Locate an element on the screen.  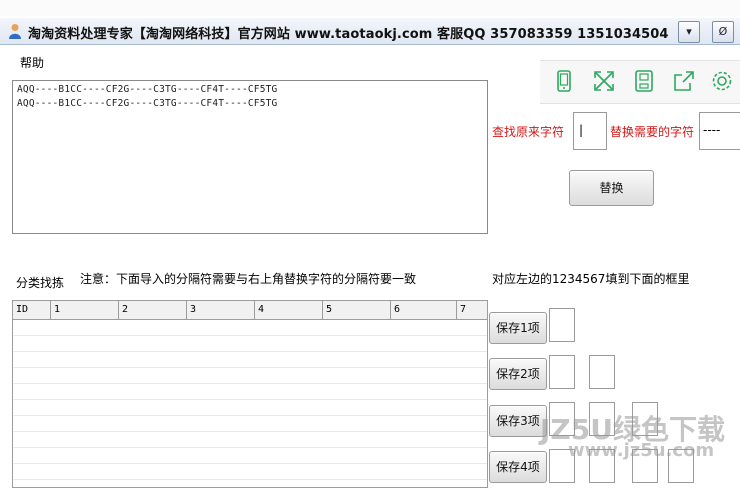
grid-header: ID 1 2 3 4 5 6 7 is located at coordinates (250, 310).